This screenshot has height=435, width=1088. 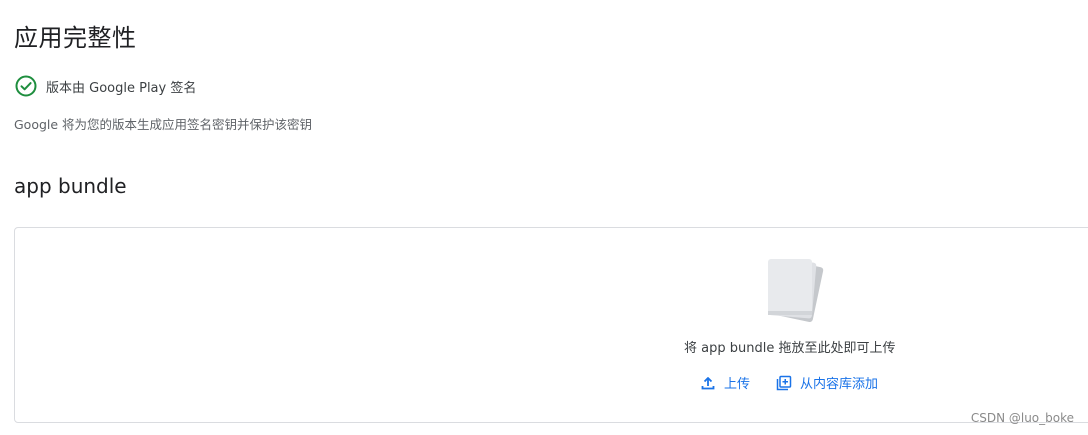 I want to click on upload-button: 上传, so click(x=725, y=382).